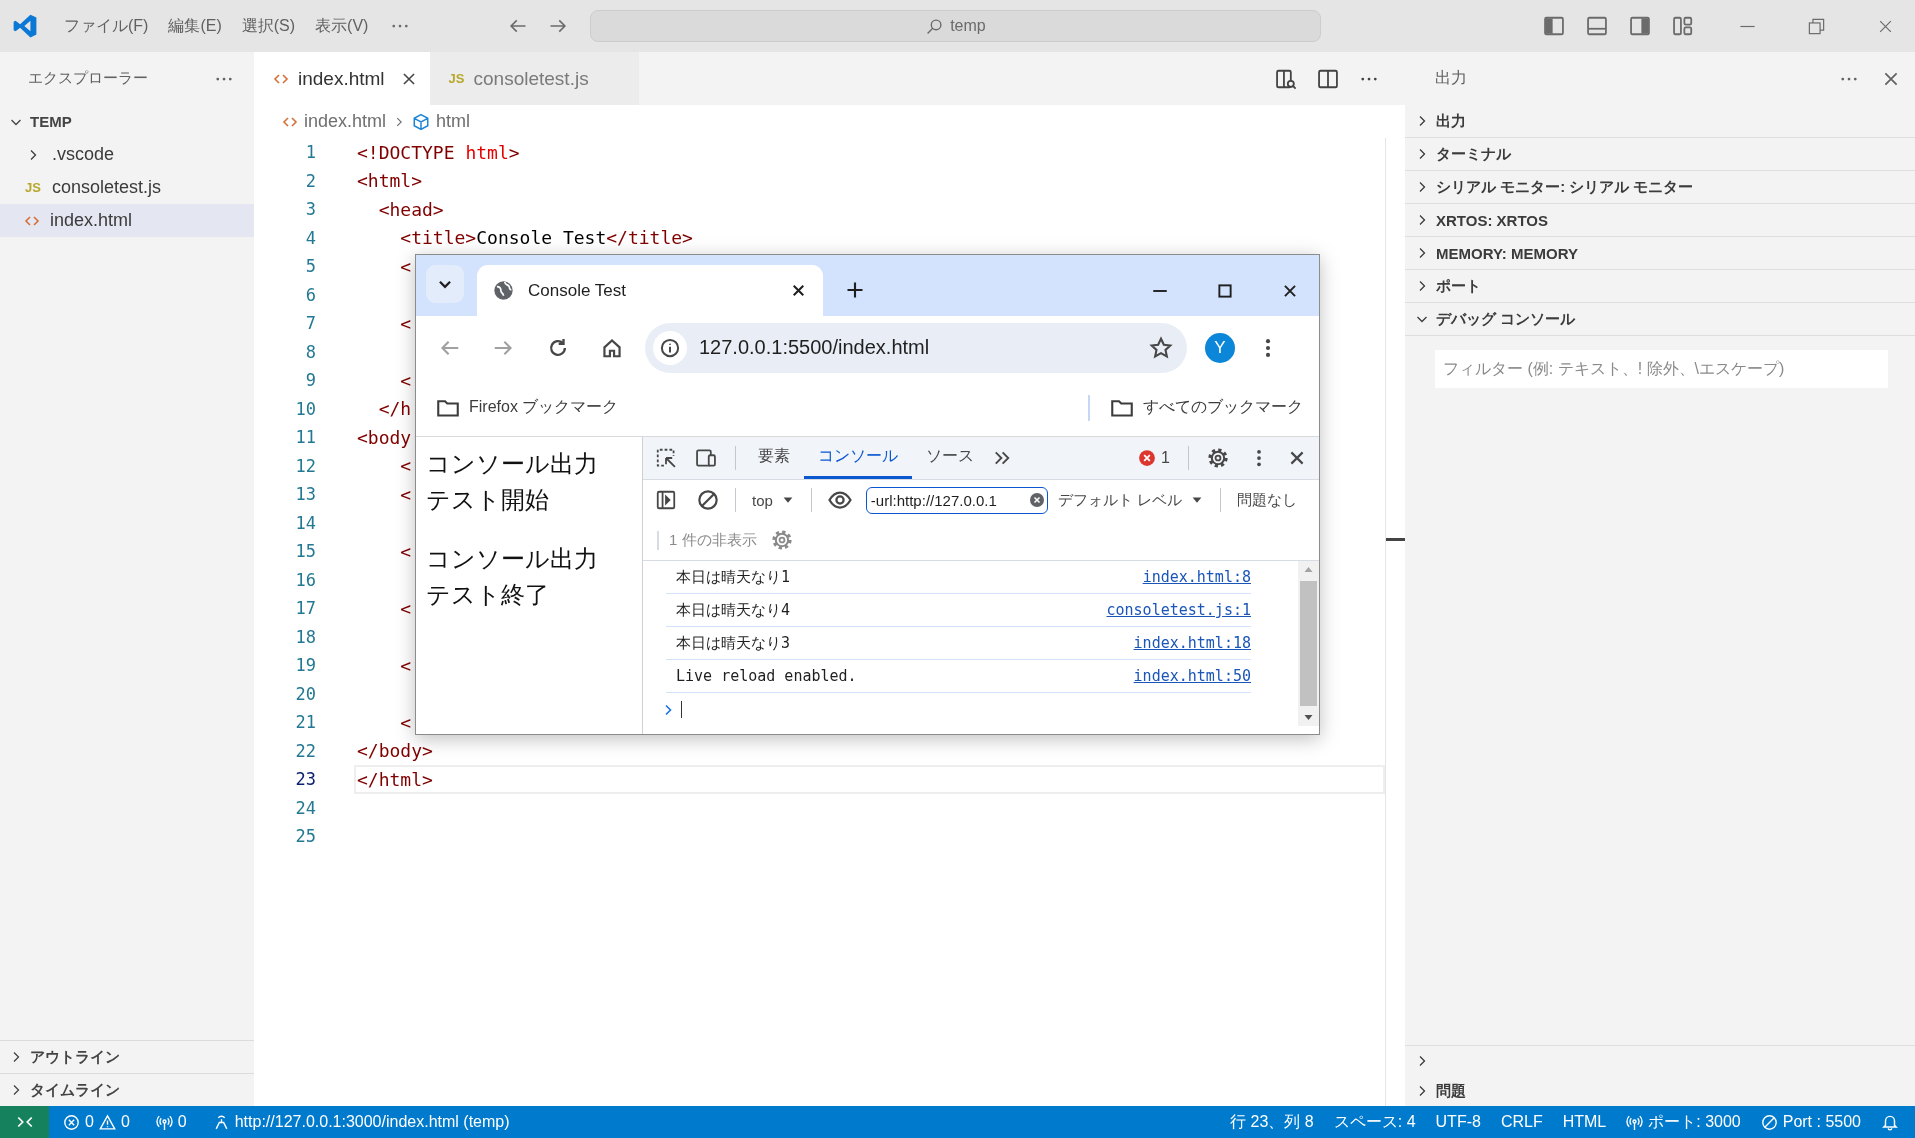 This screenshot has width=1915, height=1138. I want to click on line-number: 7, so click(310, 323).